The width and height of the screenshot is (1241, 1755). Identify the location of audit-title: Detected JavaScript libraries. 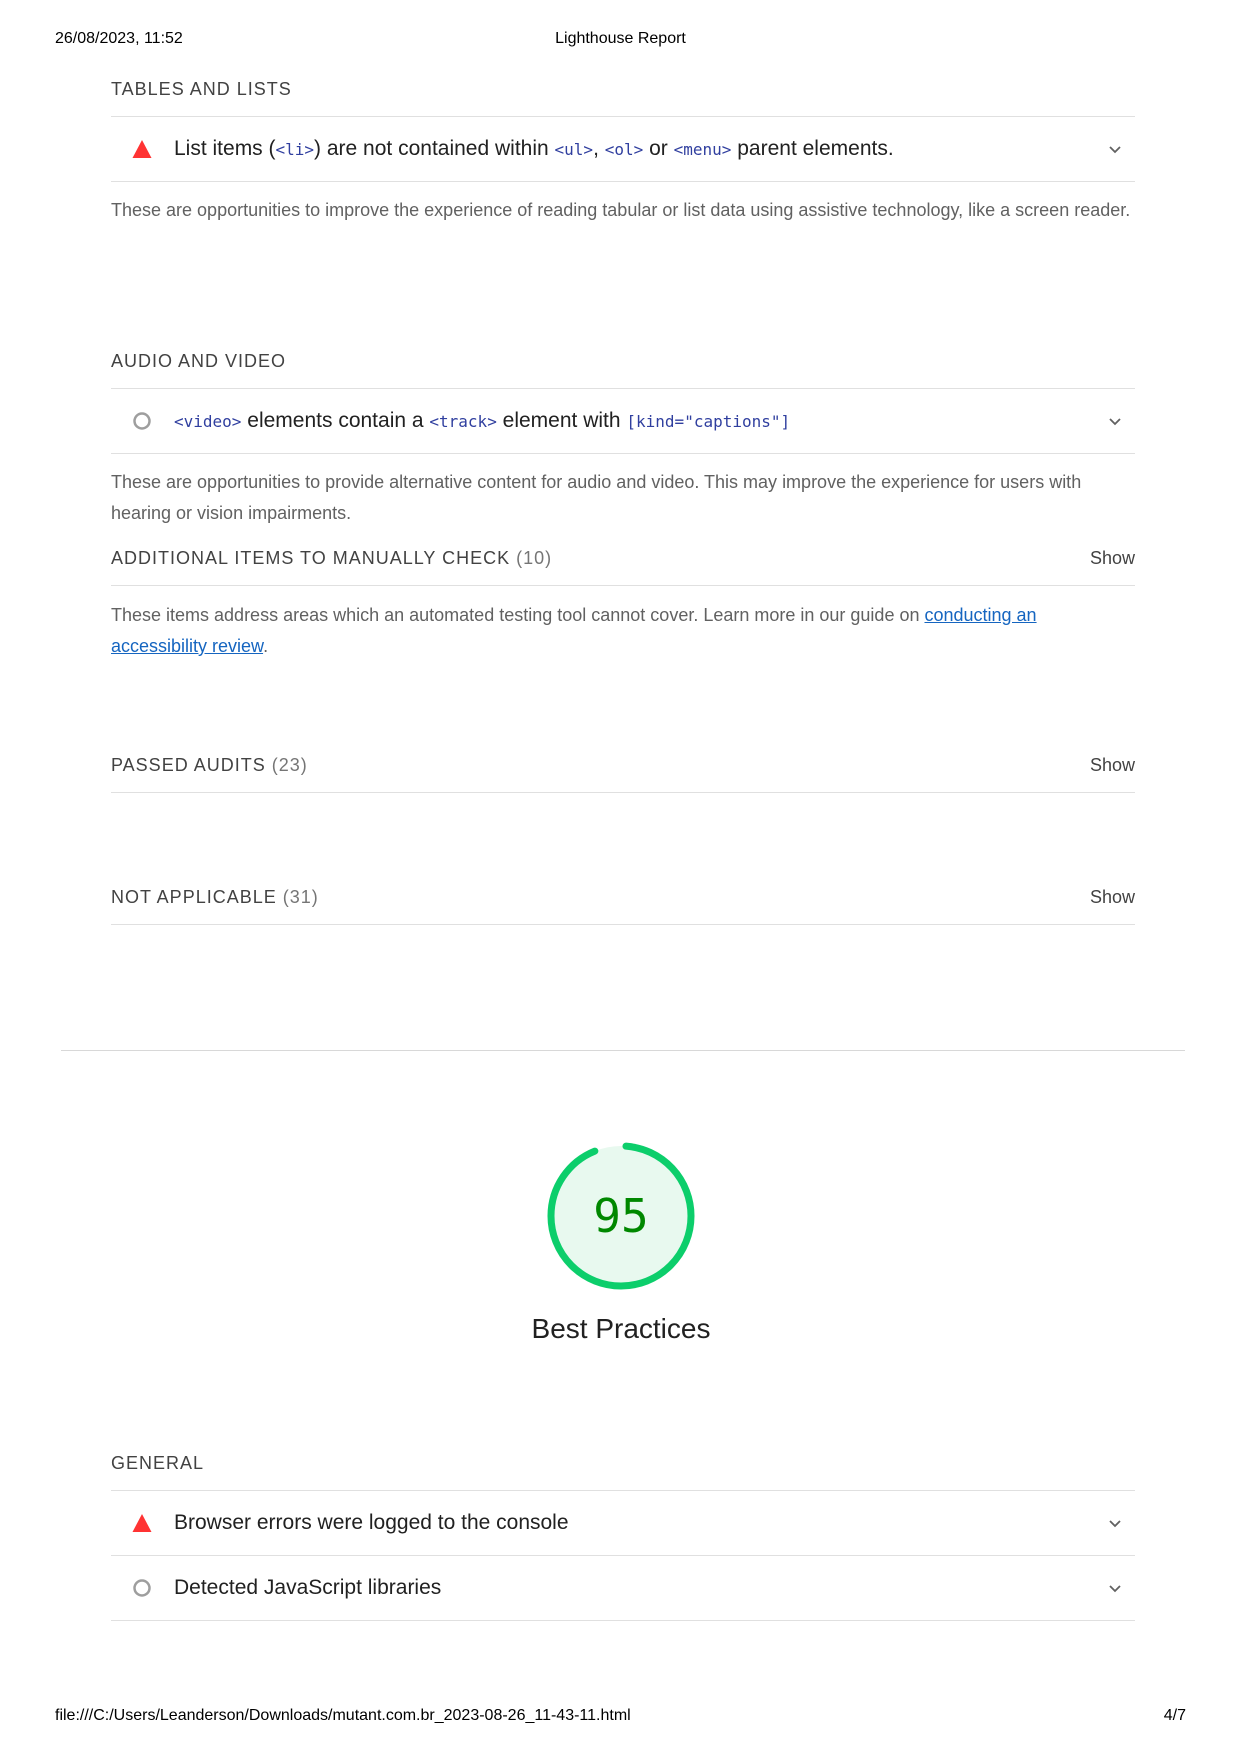
(308, 1587).